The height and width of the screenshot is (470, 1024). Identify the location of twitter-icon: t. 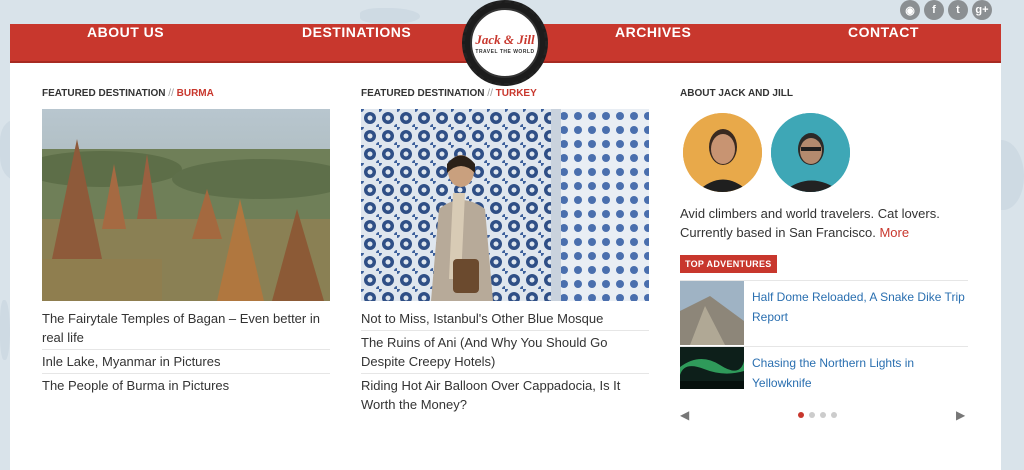
(958, 10).